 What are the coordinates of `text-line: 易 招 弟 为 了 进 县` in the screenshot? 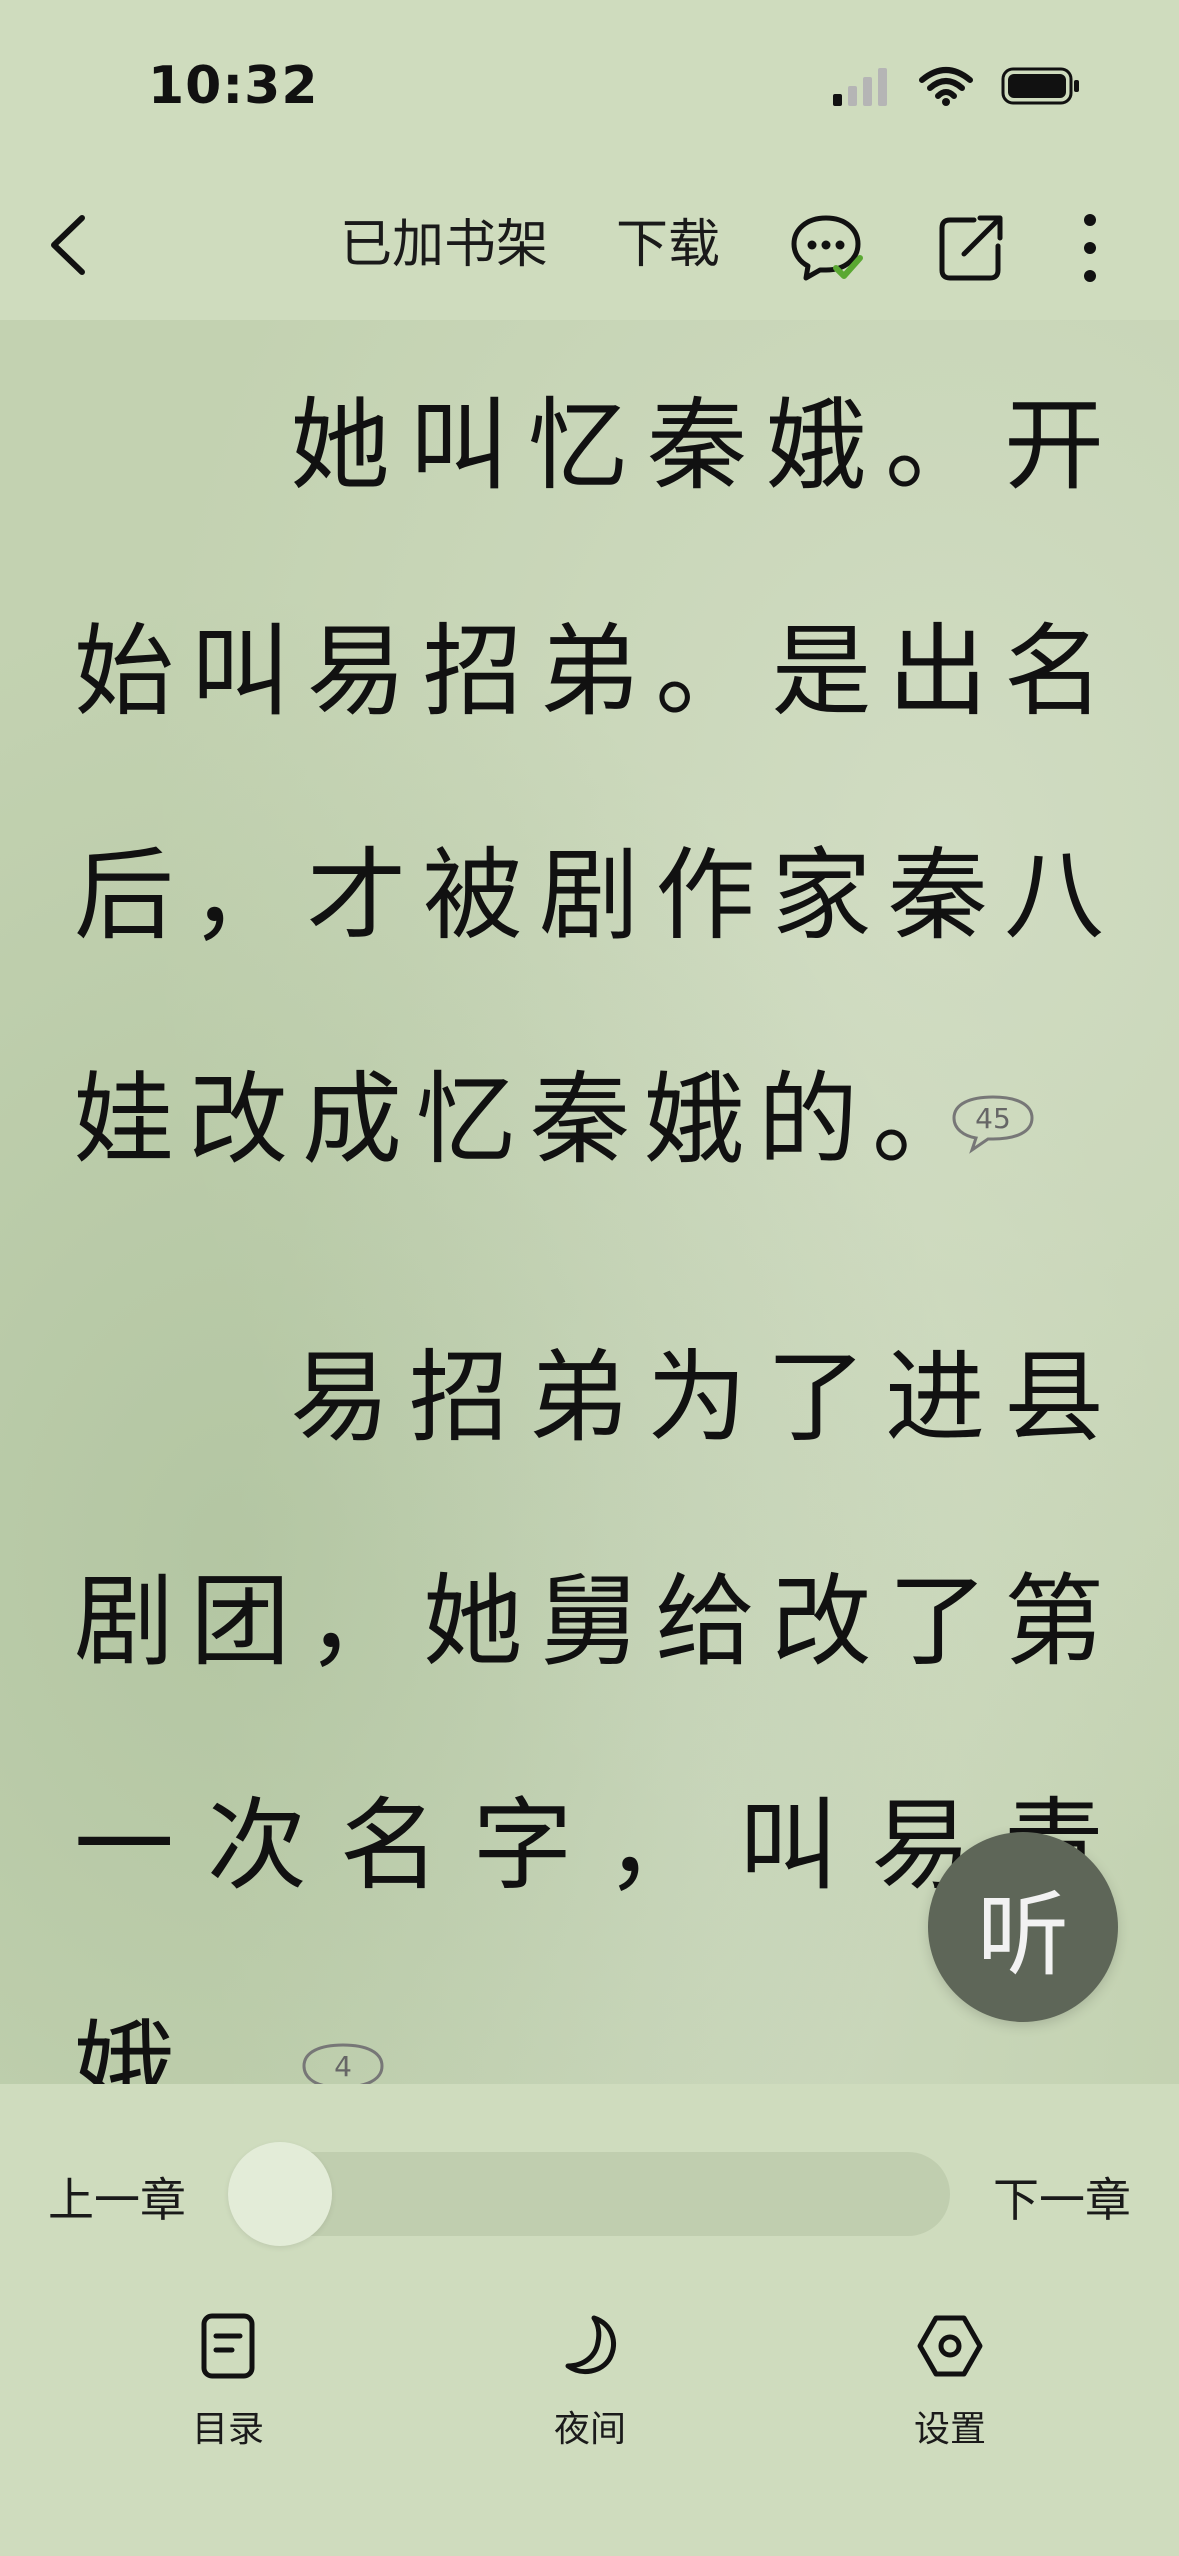 It's located at (697, 1398).